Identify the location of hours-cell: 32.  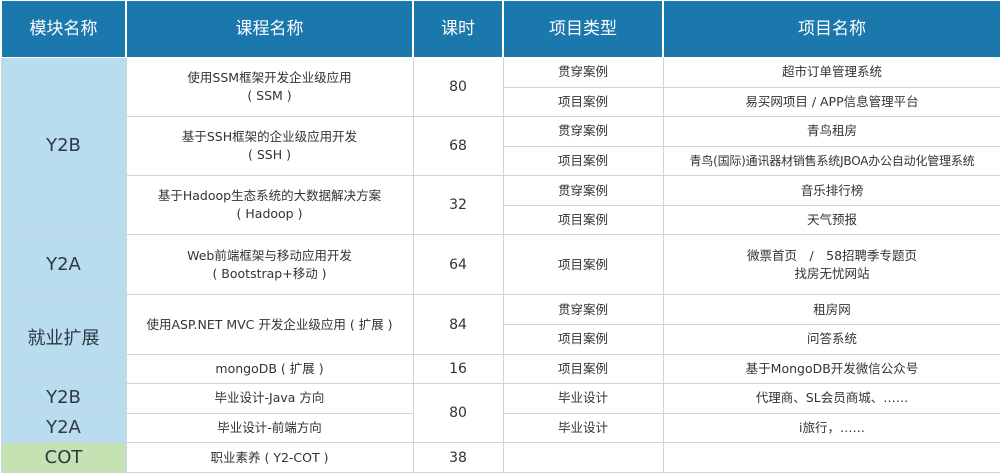
(458, 205).